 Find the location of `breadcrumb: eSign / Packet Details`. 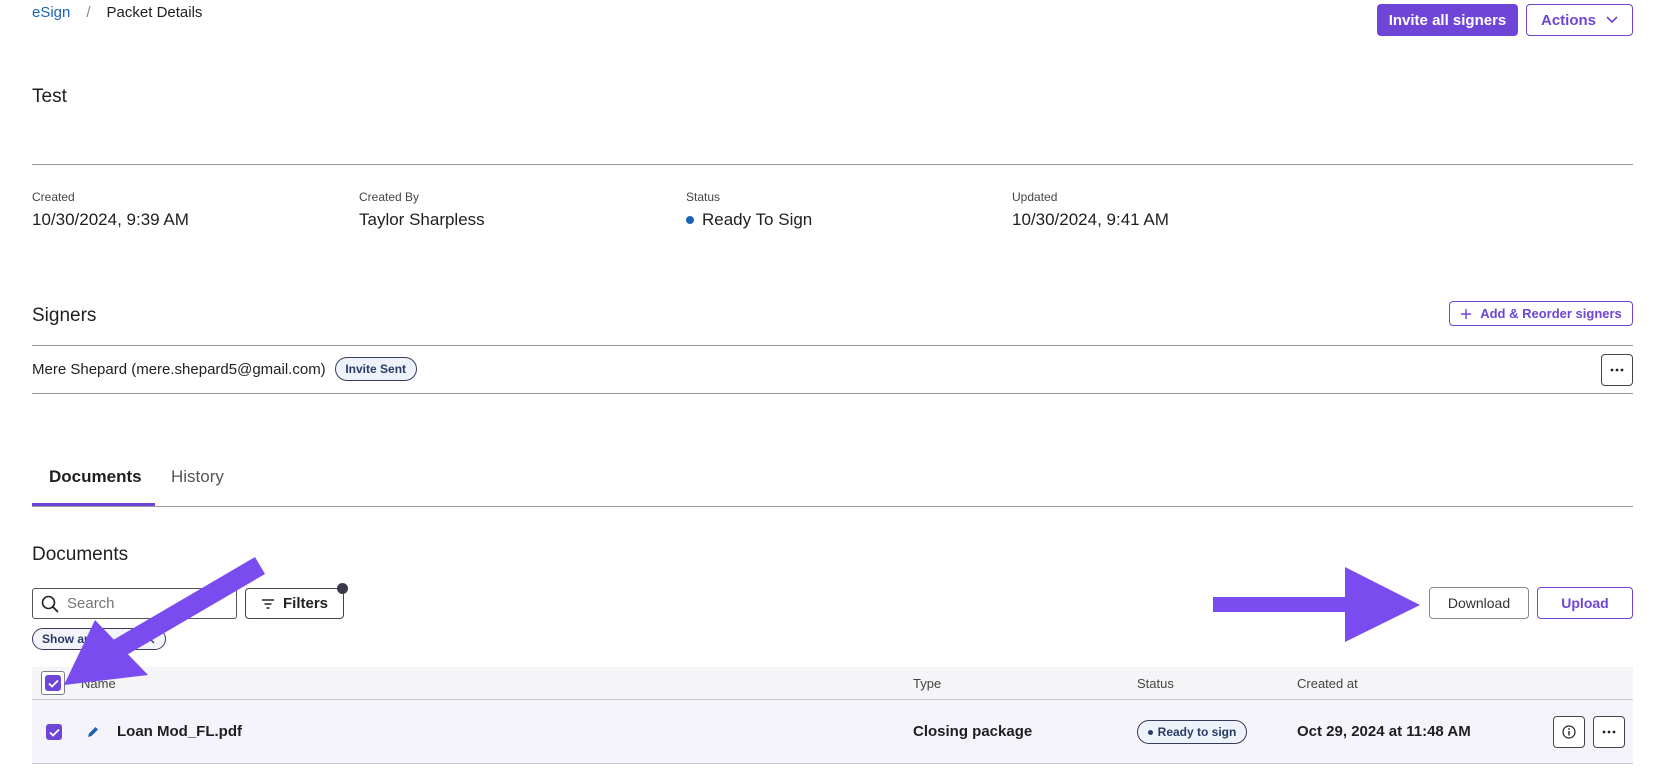

breadcrumb: eSign / Packet Details is located at coordinates (117, 12).